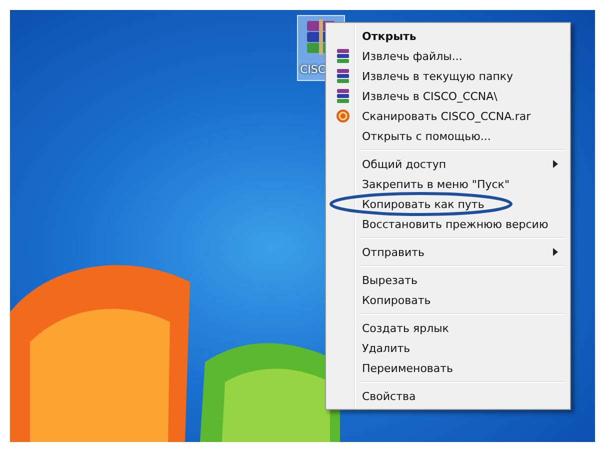  Describe the element at coordinates (448, 280) in the screenshot. I see `menu-item: Вырезать` at that location.